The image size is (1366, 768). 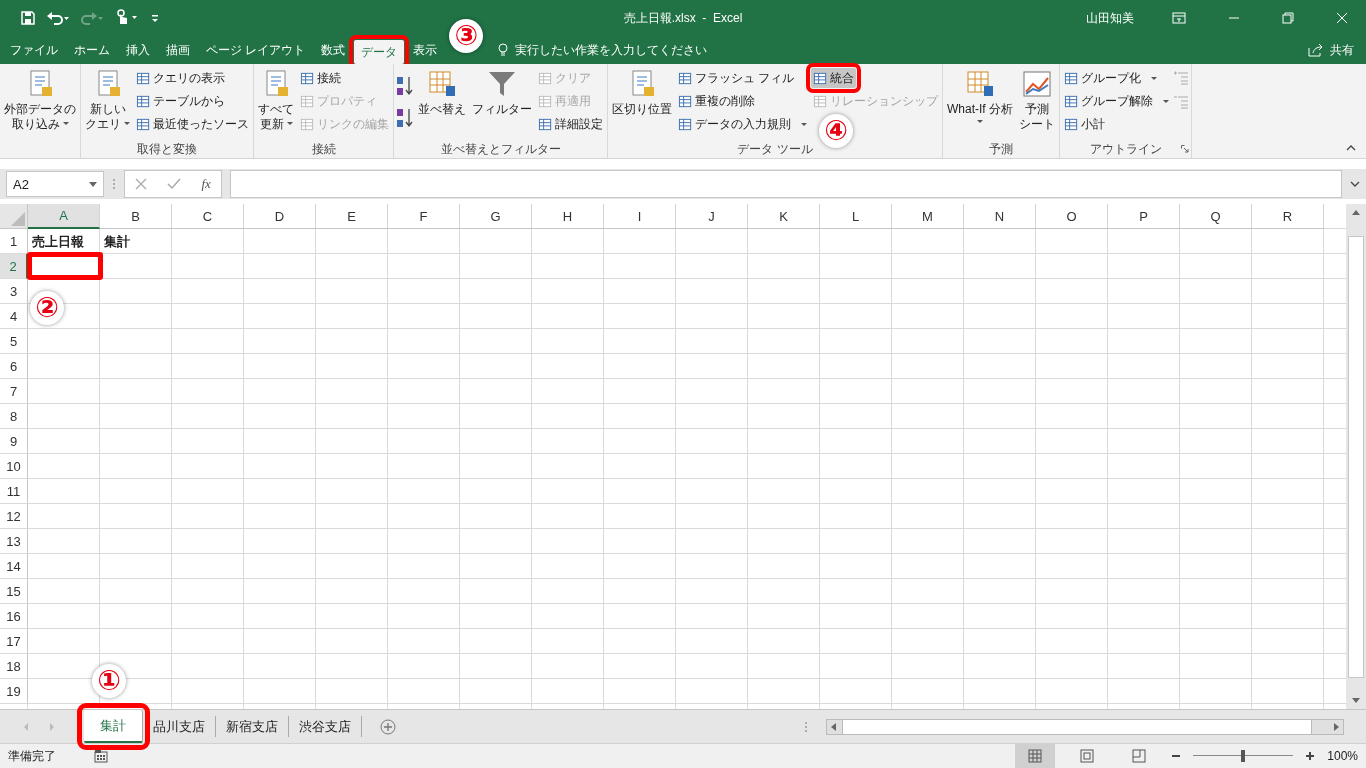 What do you see at coordinates (712, 216) in the screenshot?
I see `column-header: J` at bounding box center [712, 216].